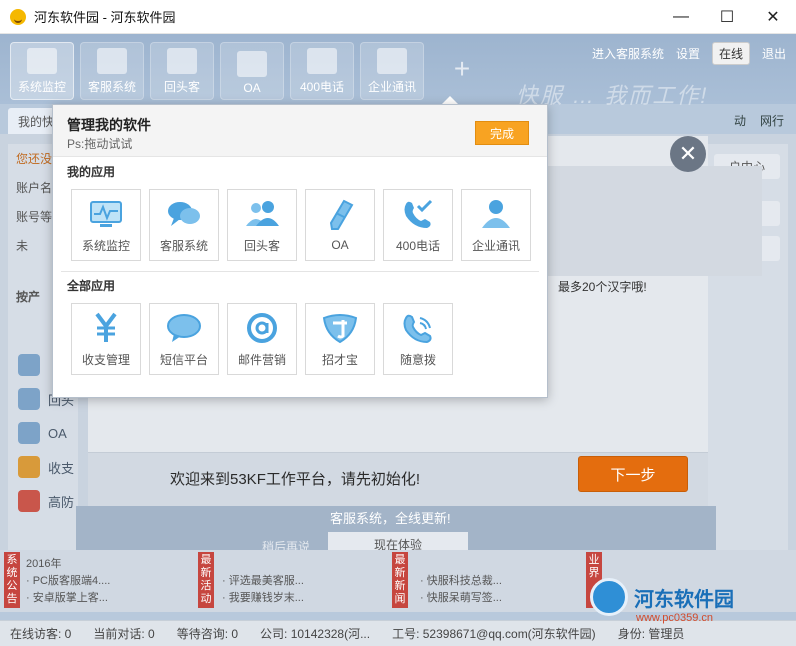  Describe the element at coordinates (105, 245) in the screenshot. I see `app-tile-label: 系统监控` at that location.